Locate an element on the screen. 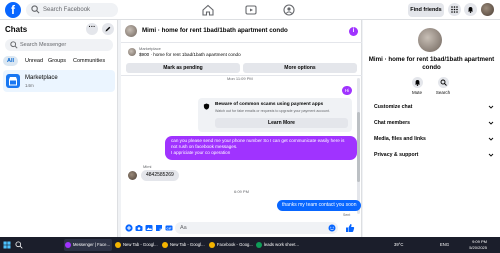 The height and width of the screenshot is (253, 500). sticker-icon is located at coordinates (159, 228).